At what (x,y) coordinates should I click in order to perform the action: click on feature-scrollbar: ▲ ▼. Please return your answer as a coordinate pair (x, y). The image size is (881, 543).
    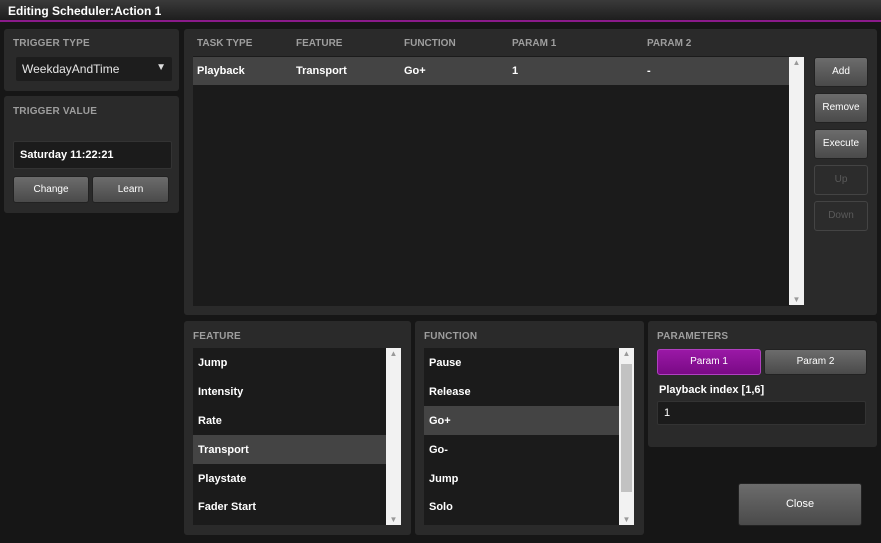
    Looking at the image, I should click on (393, 436).